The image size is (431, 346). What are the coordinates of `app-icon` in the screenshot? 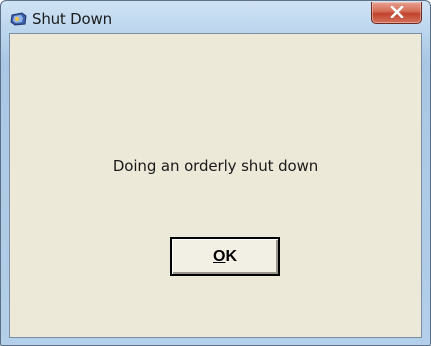 It's located at (19, 19).